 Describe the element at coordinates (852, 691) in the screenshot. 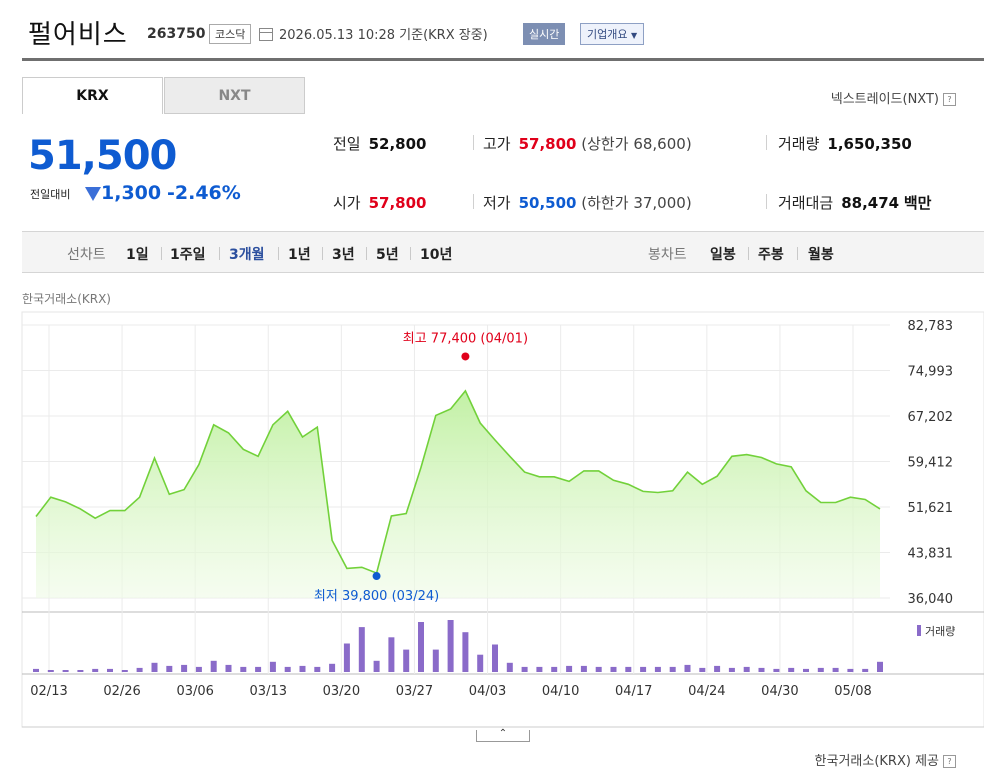

I see `x-tick-label: 05/08` at that location.